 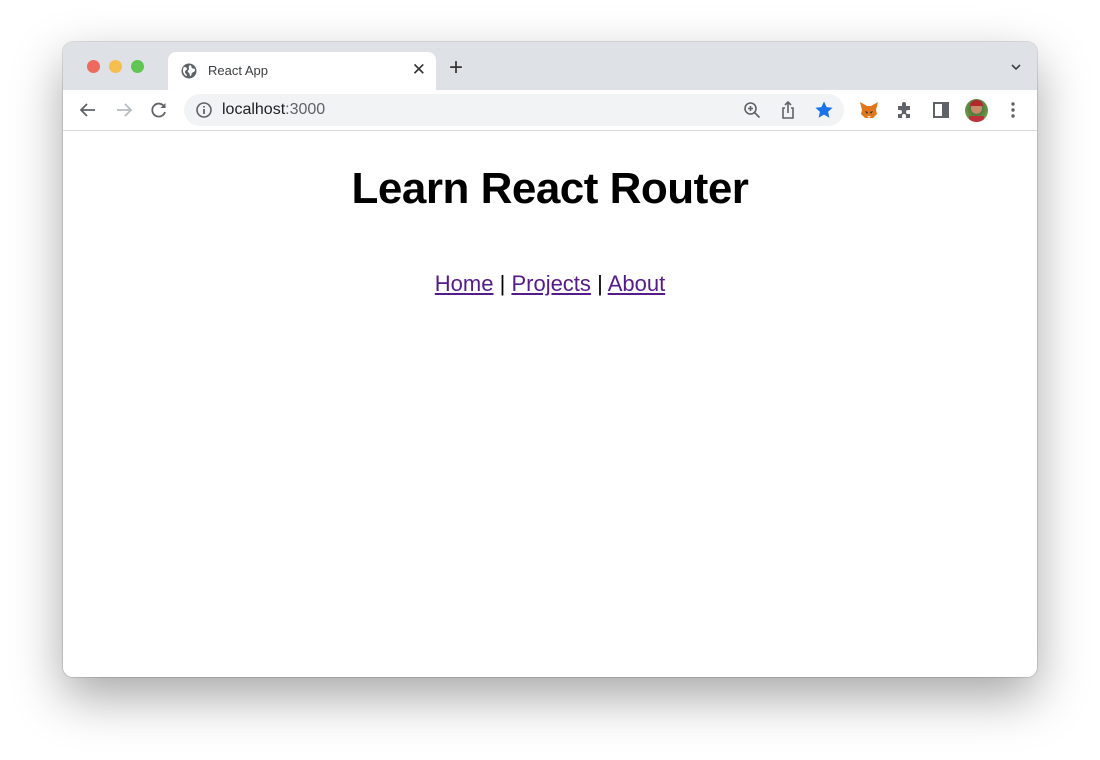 I want to click on tab-strip: React App ✕ +, so click(x=550, y=66).